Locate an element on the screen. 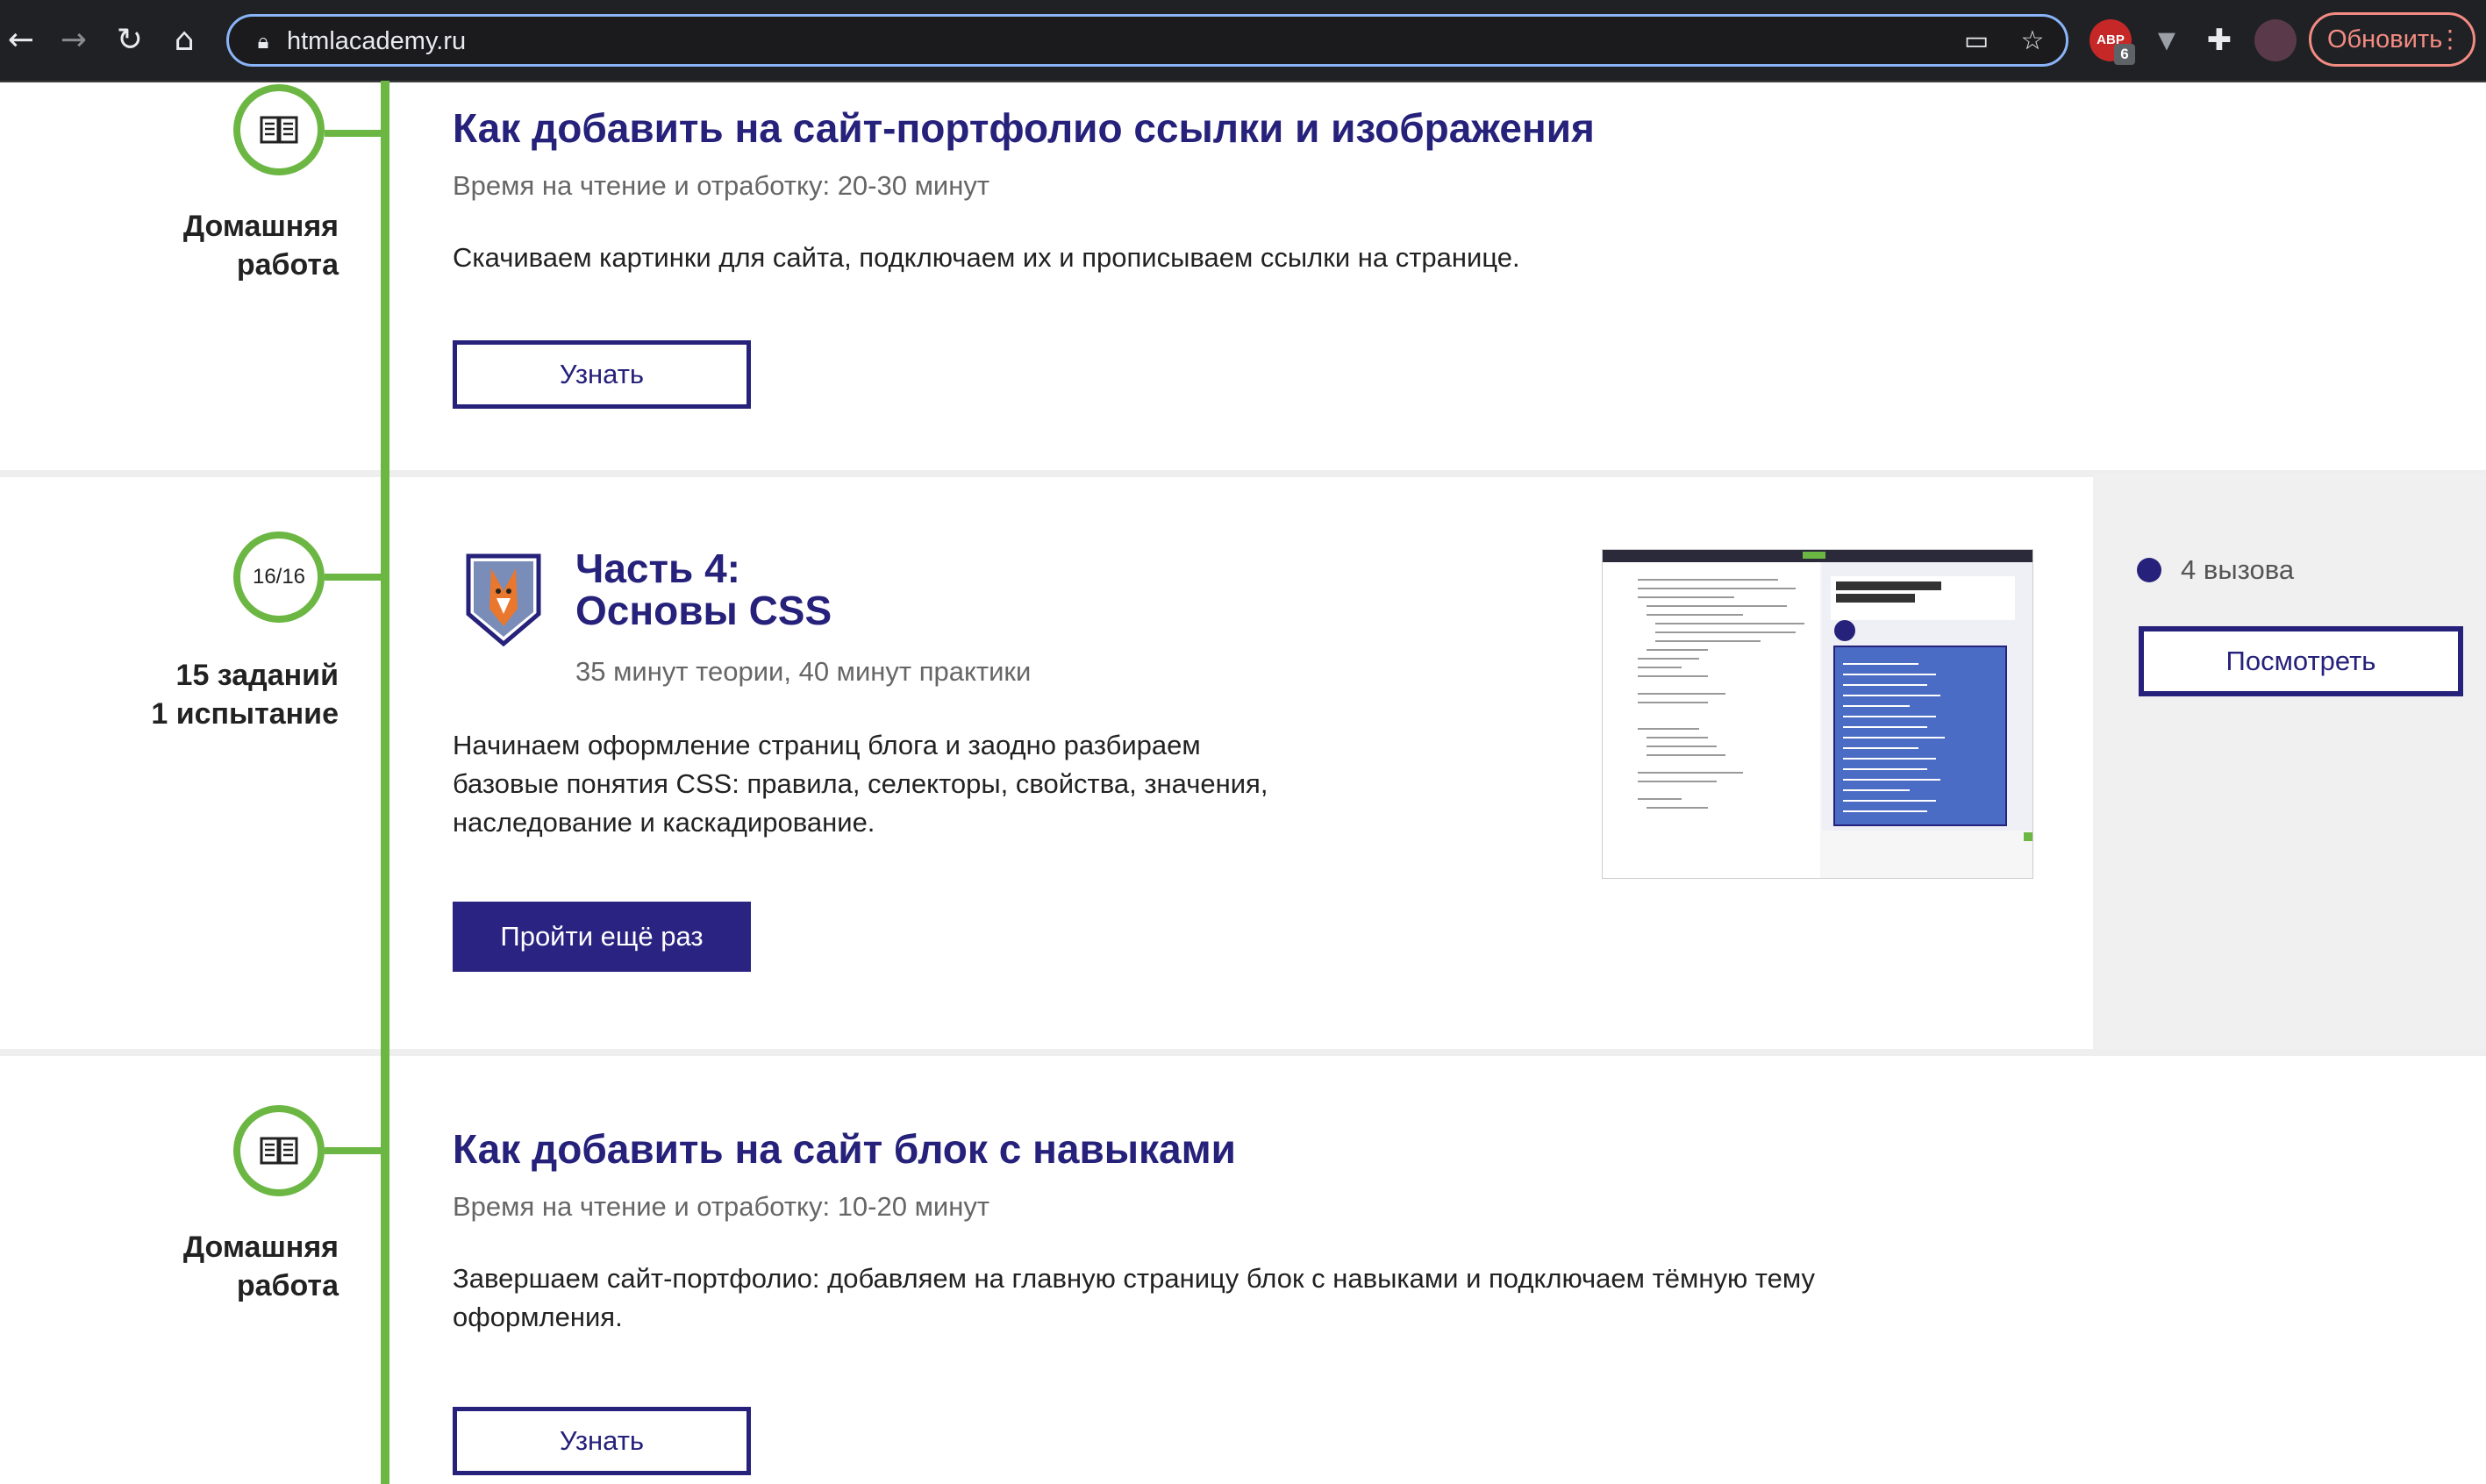  extensions-puzzle-icon: ✚ is located at coordinates (2219, 40).